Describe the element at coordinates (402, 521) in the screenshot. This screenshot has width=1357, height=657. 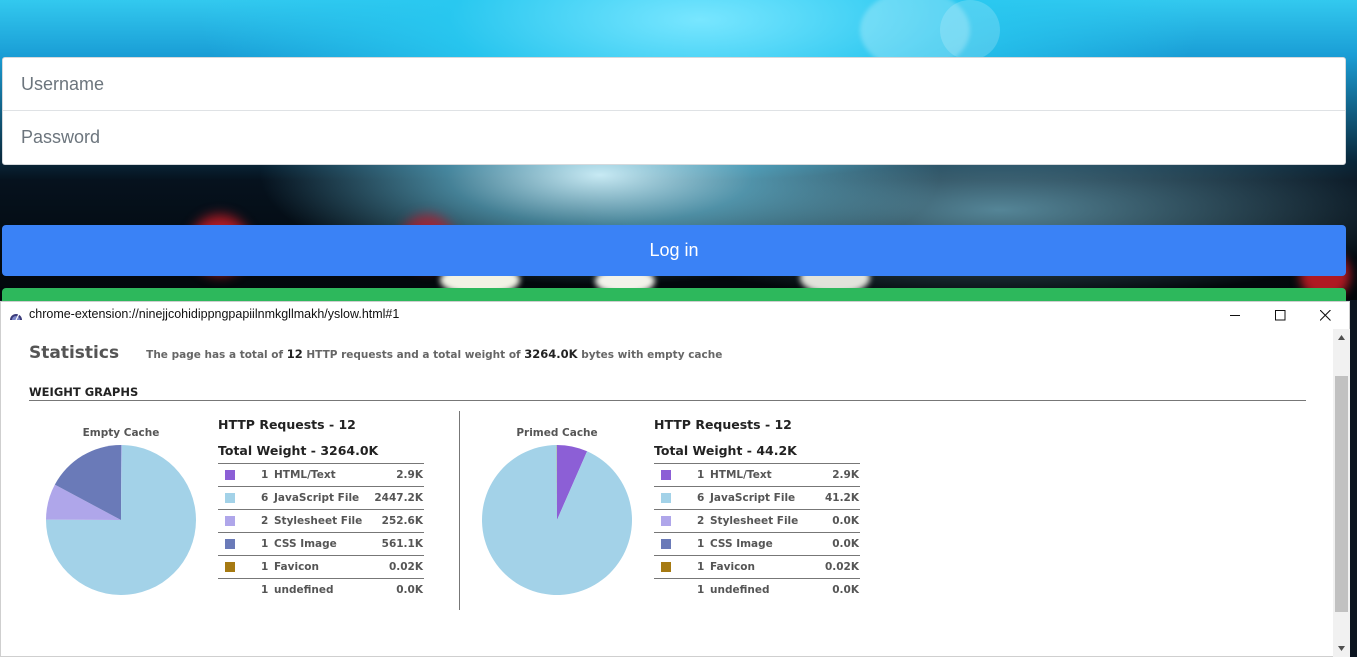
I see `component-size: 252.6K` at that location.